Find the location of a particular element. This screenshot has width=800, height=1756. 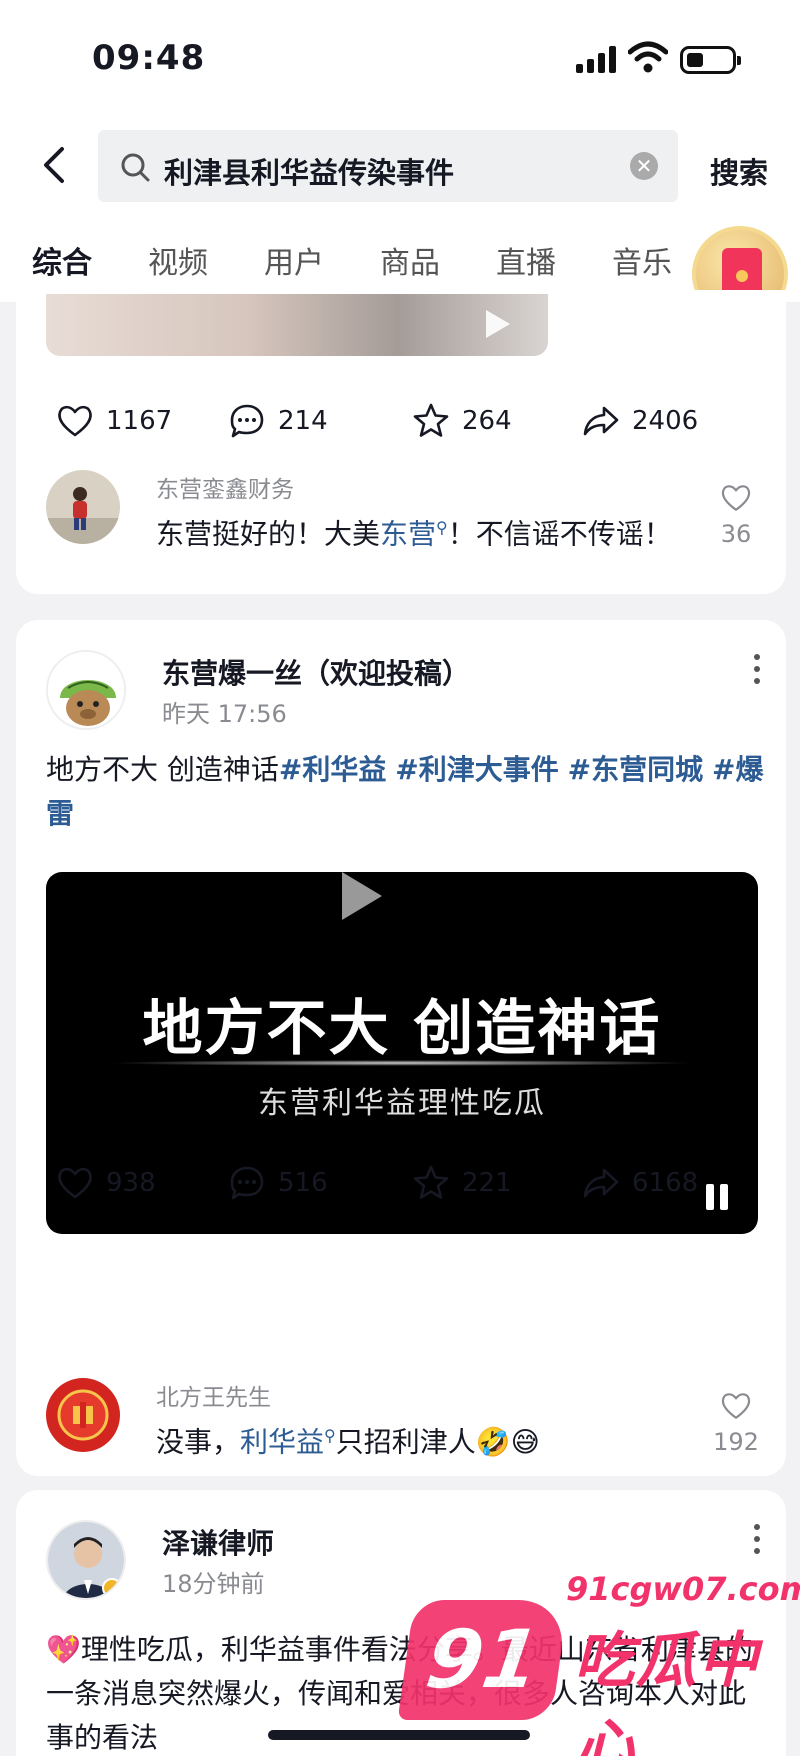

favorite-button: 221 is located at coordinates (462, 1183).